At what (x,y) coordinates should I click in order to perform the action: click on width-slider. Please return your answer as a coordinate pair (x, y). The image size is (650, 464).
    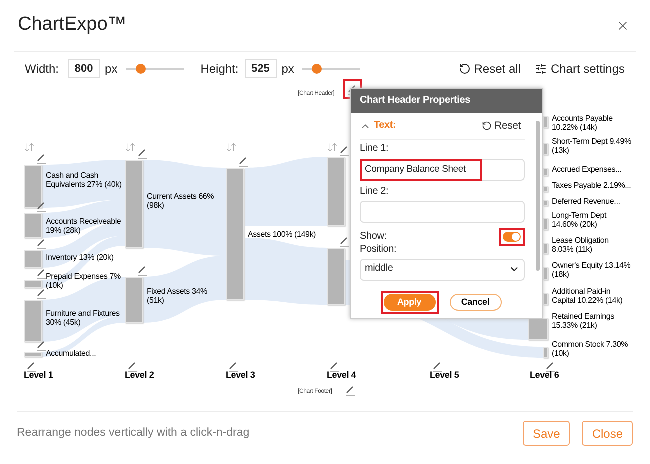
    Looking at the image, I should click on (155, 68).